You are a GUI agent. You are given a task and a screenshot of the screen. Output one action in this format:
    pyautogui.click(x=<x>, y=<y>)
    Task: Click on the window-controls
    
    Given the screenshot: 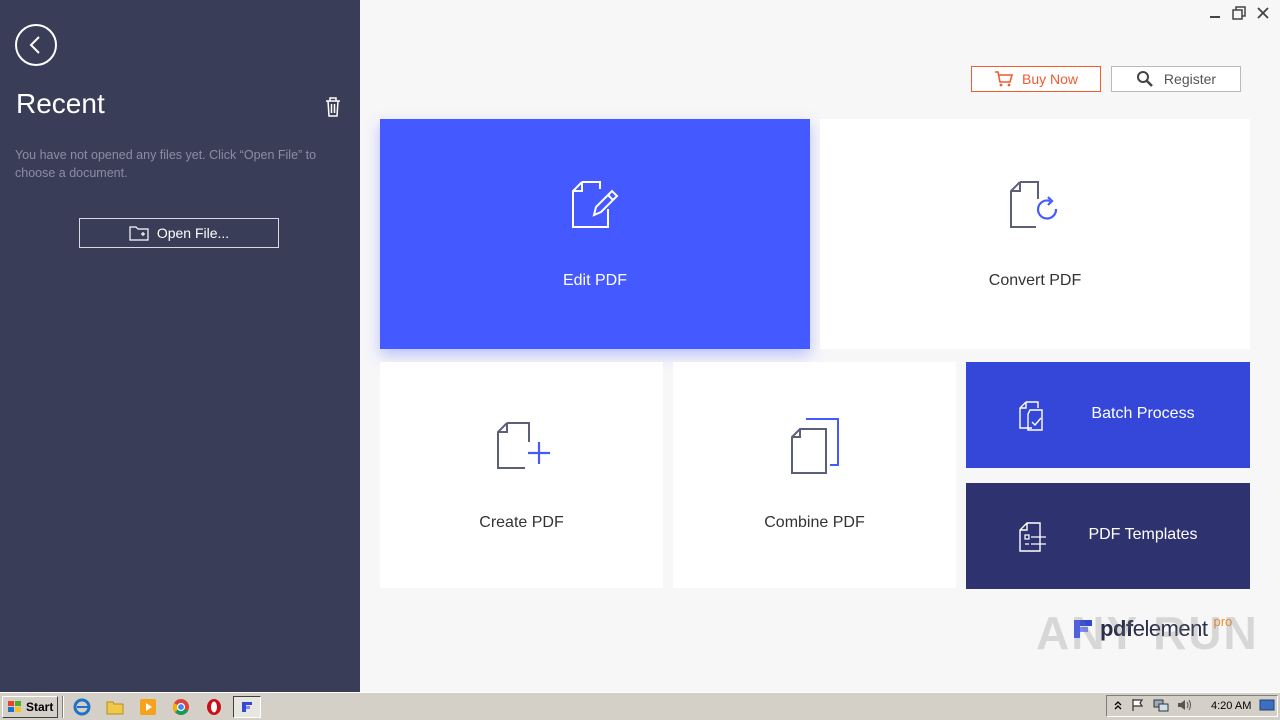 What is the action you would take?
    pyautogui.click(x=1239, y=13)
    